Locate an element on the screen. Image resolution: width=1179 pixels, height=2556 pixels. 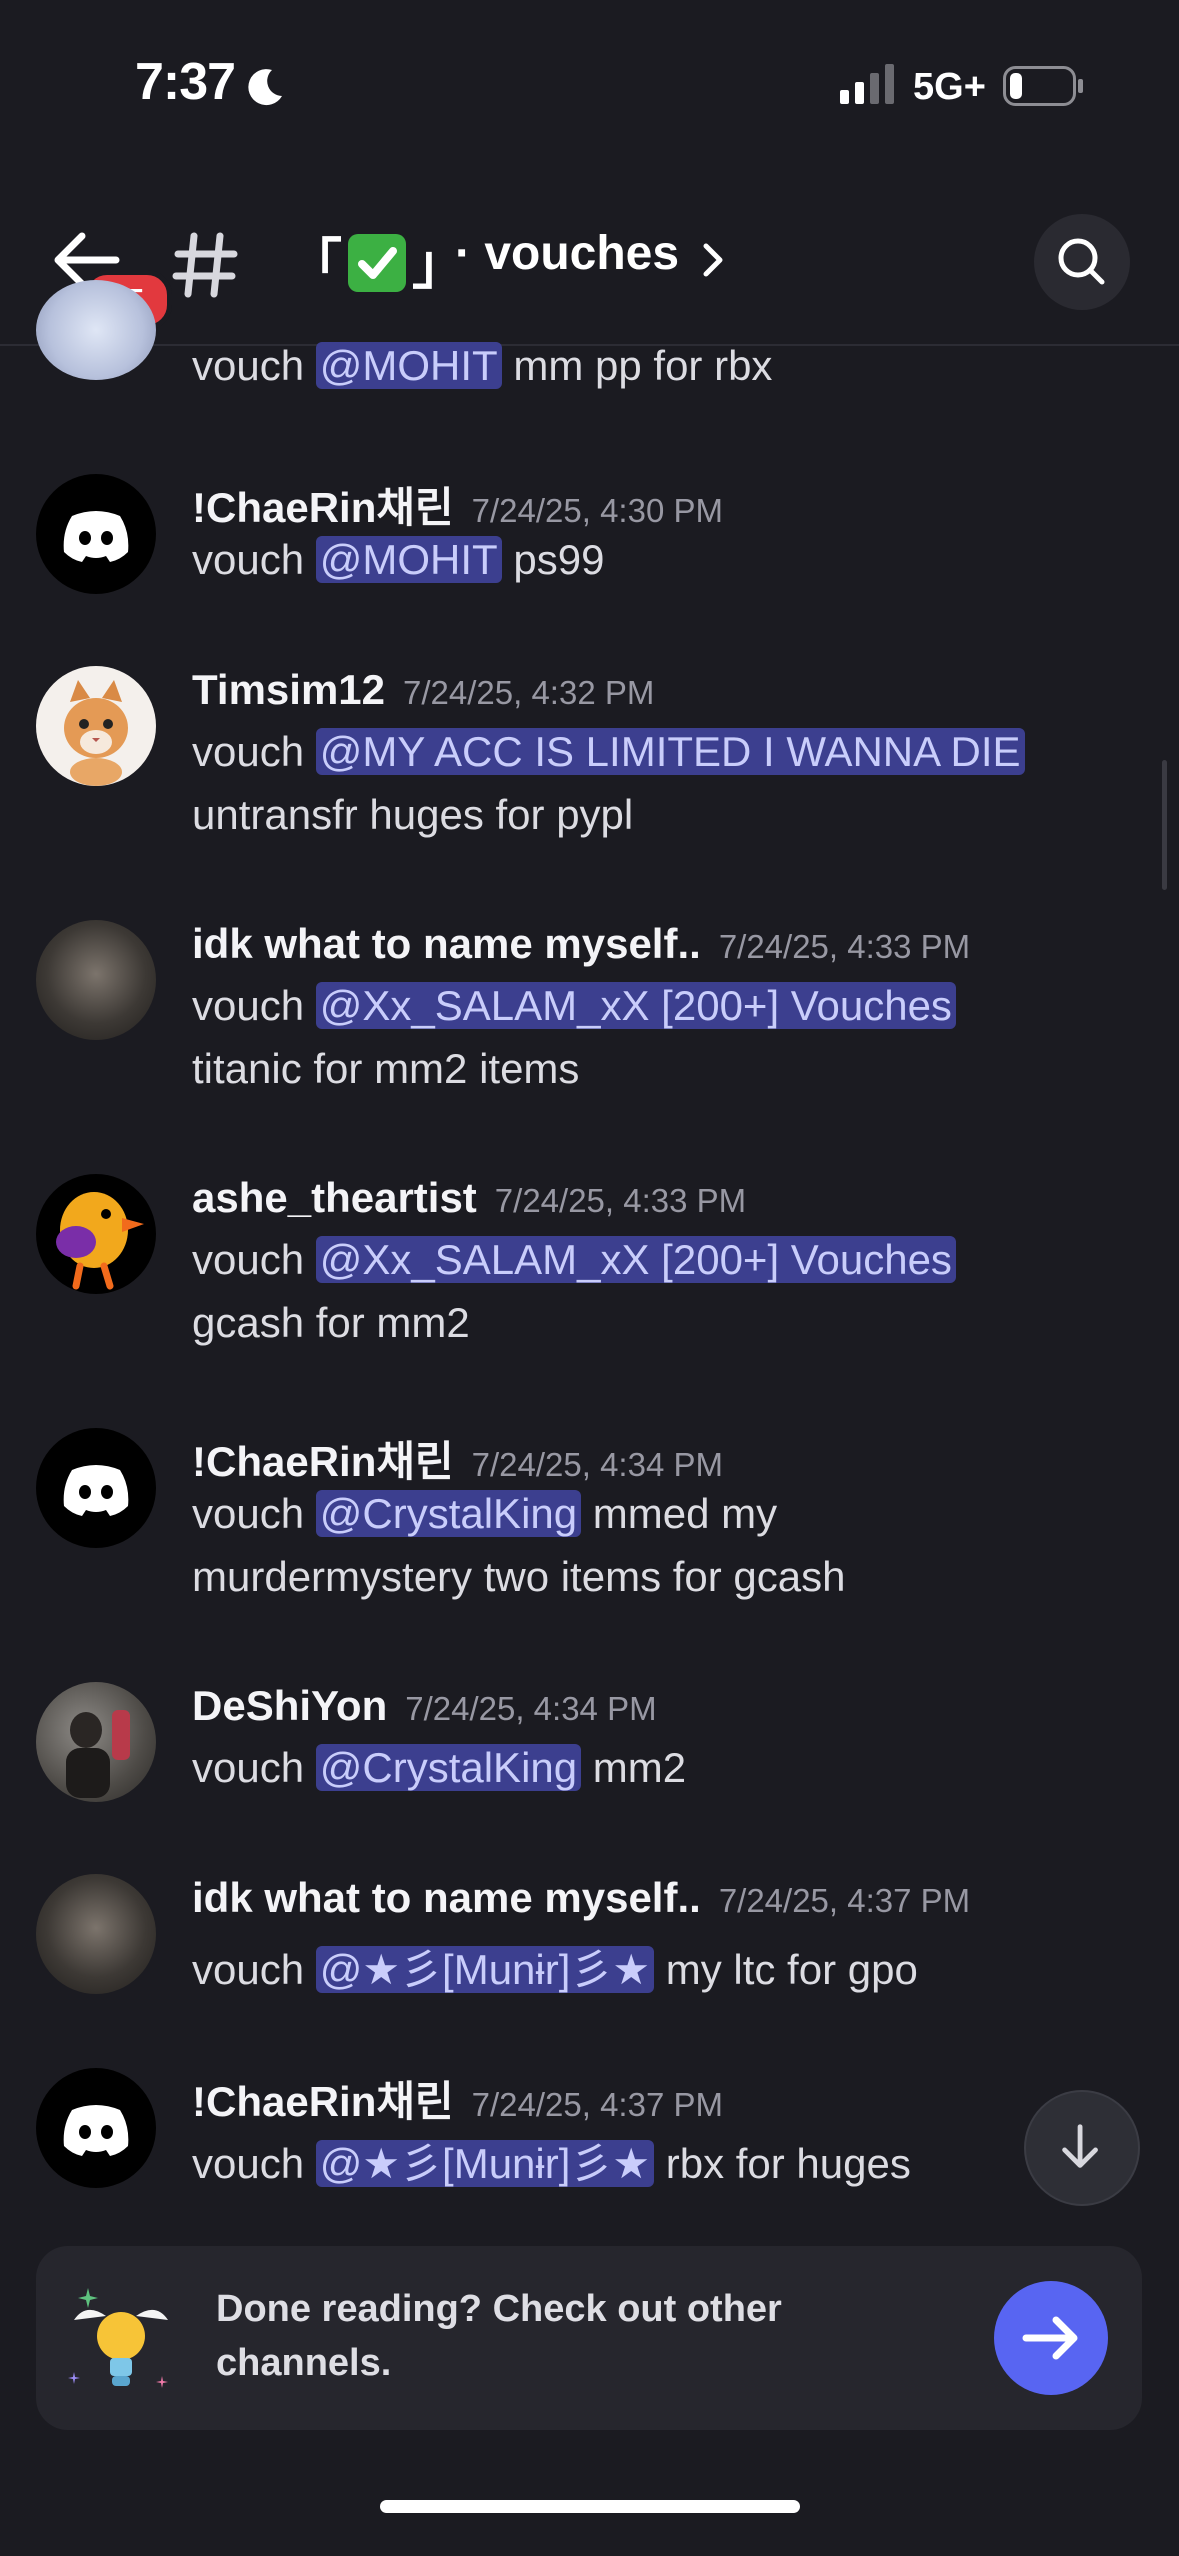
message-line: vouch @CrystalKing mm2 is located at coordinates (439, 1768).